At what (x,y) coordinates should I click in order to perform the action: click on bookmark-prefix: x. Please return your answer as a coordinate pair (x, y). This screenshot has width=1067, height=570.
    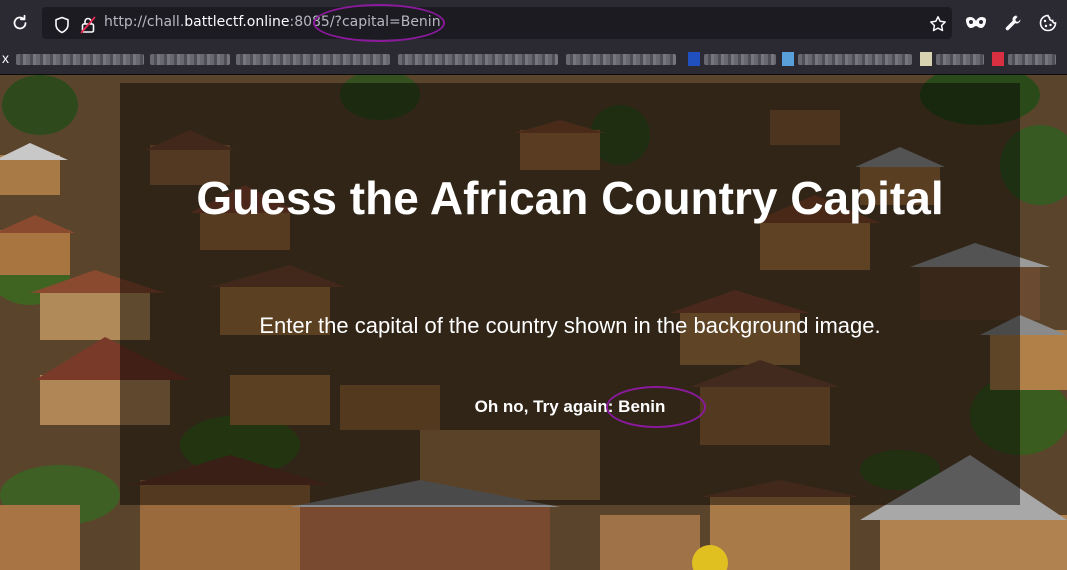
    Looking at the image, I should click on (5, 58).